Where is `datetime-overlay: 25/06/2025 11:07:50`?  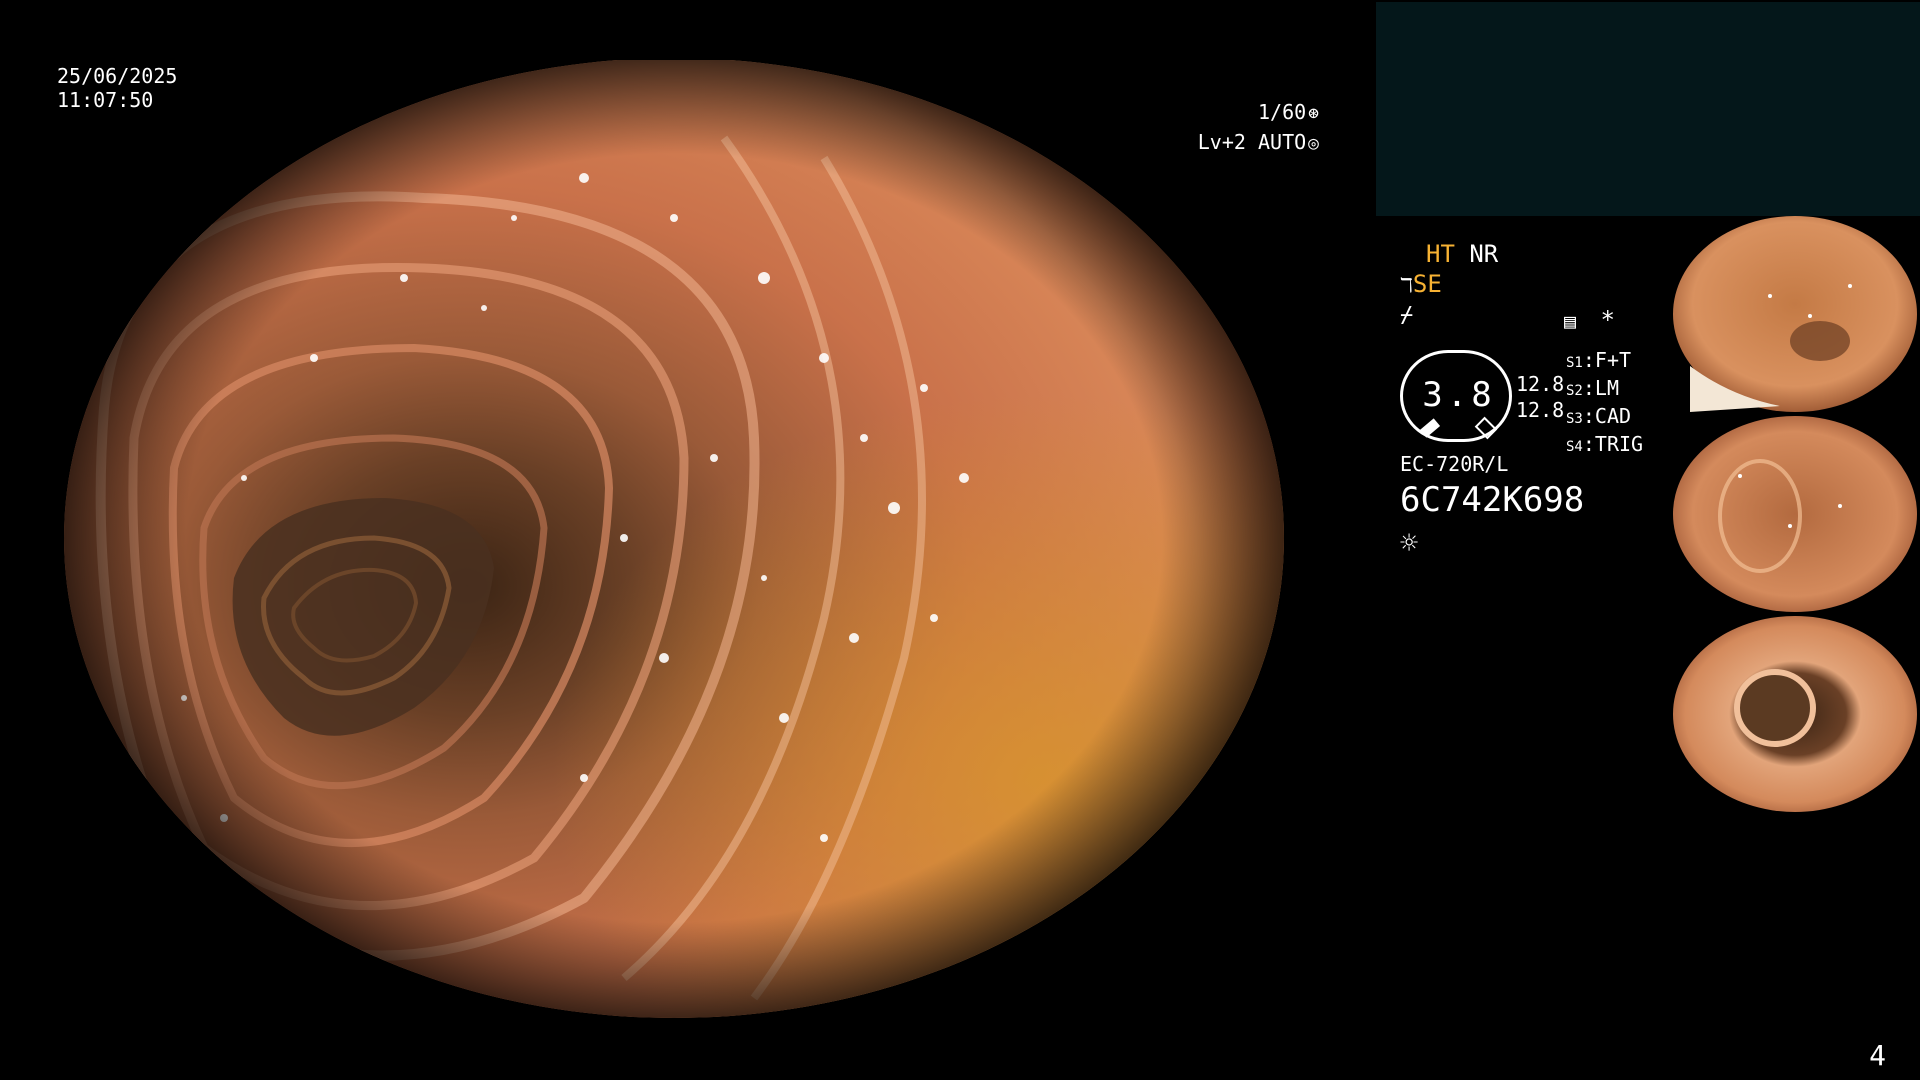 datetime-overlay: 25/06/2025 11:07:50 is located at coordinates (117, 88).